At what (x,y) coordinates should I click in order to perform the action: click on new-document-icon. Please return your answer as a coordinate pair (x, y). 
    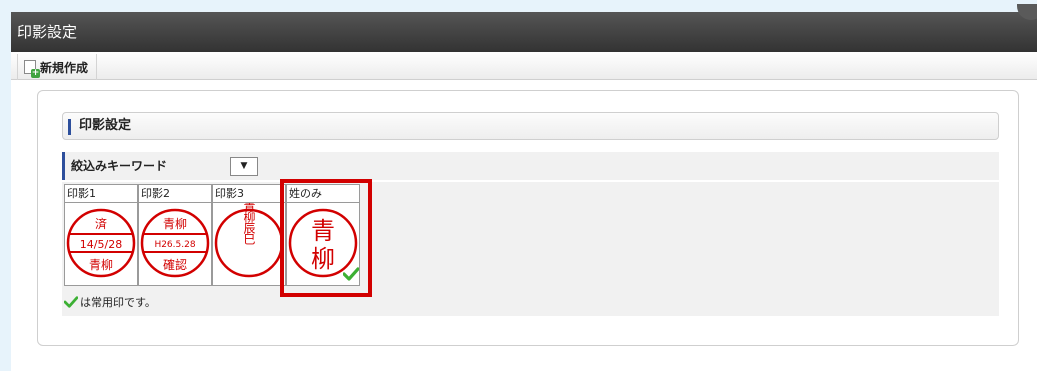
    Looking at the image, I should click on (32, 69).